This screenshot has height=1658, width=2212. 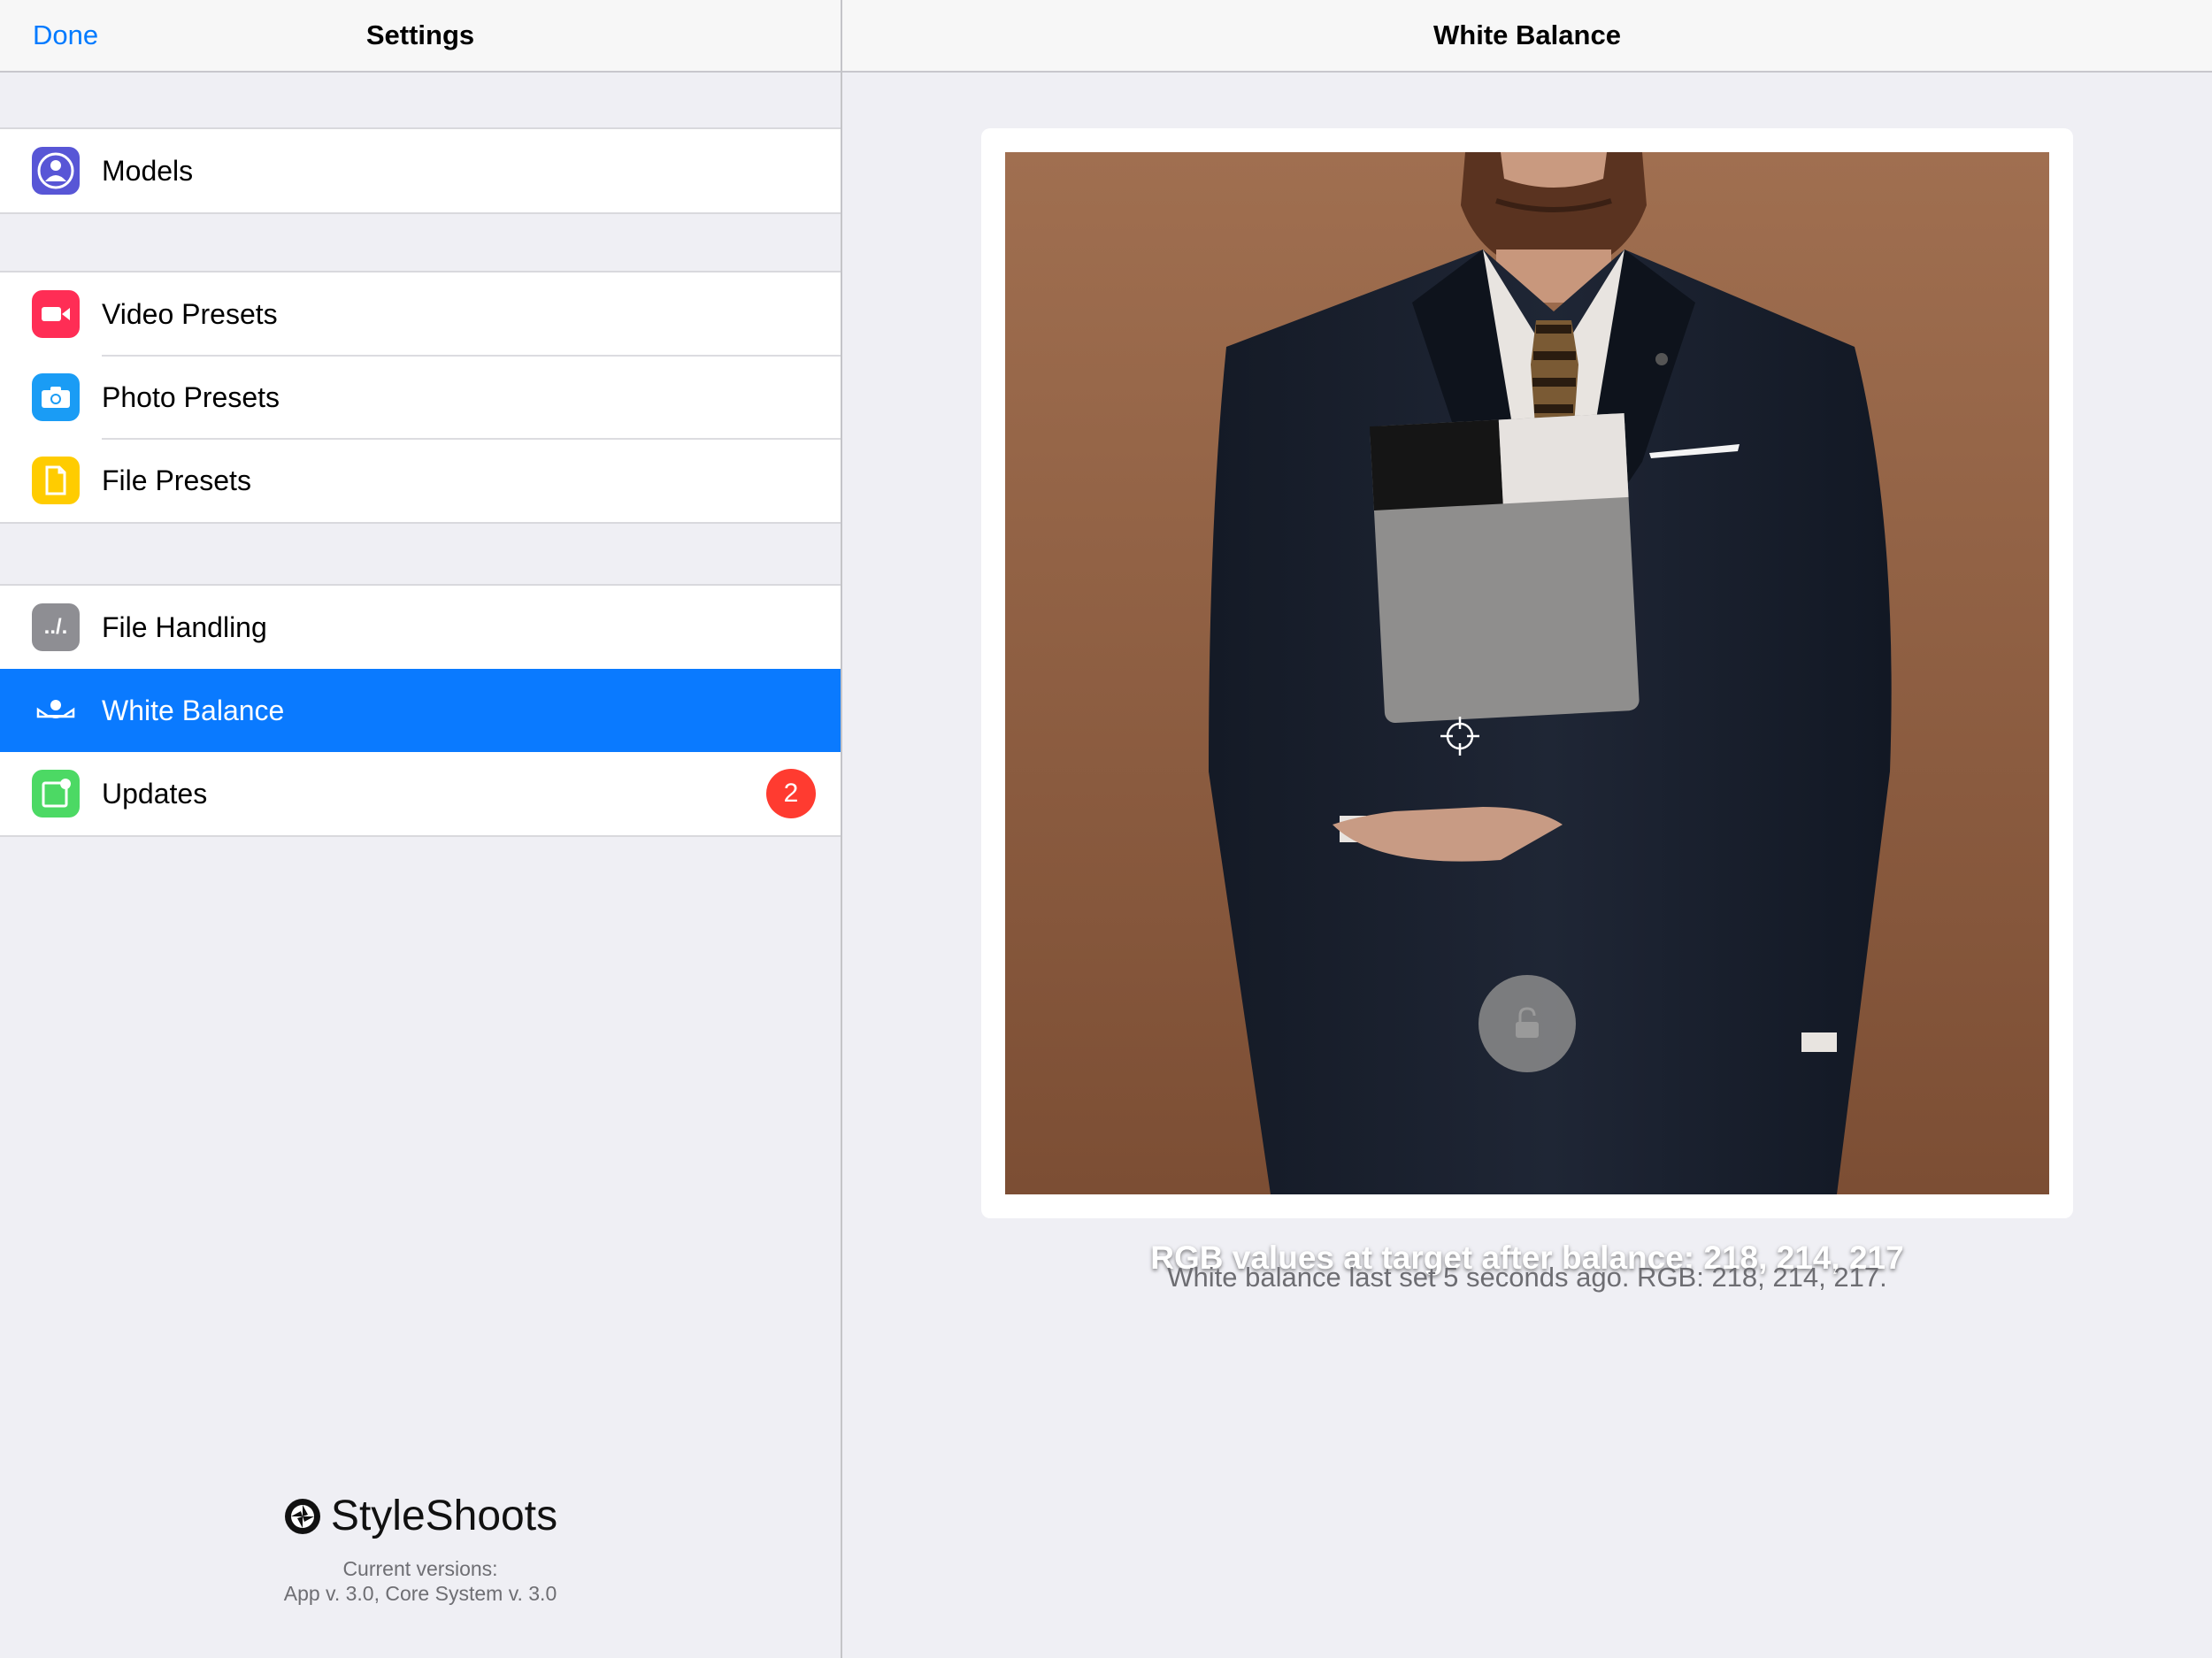 I want to click on done-button: Done, so click(x=66, y=35).